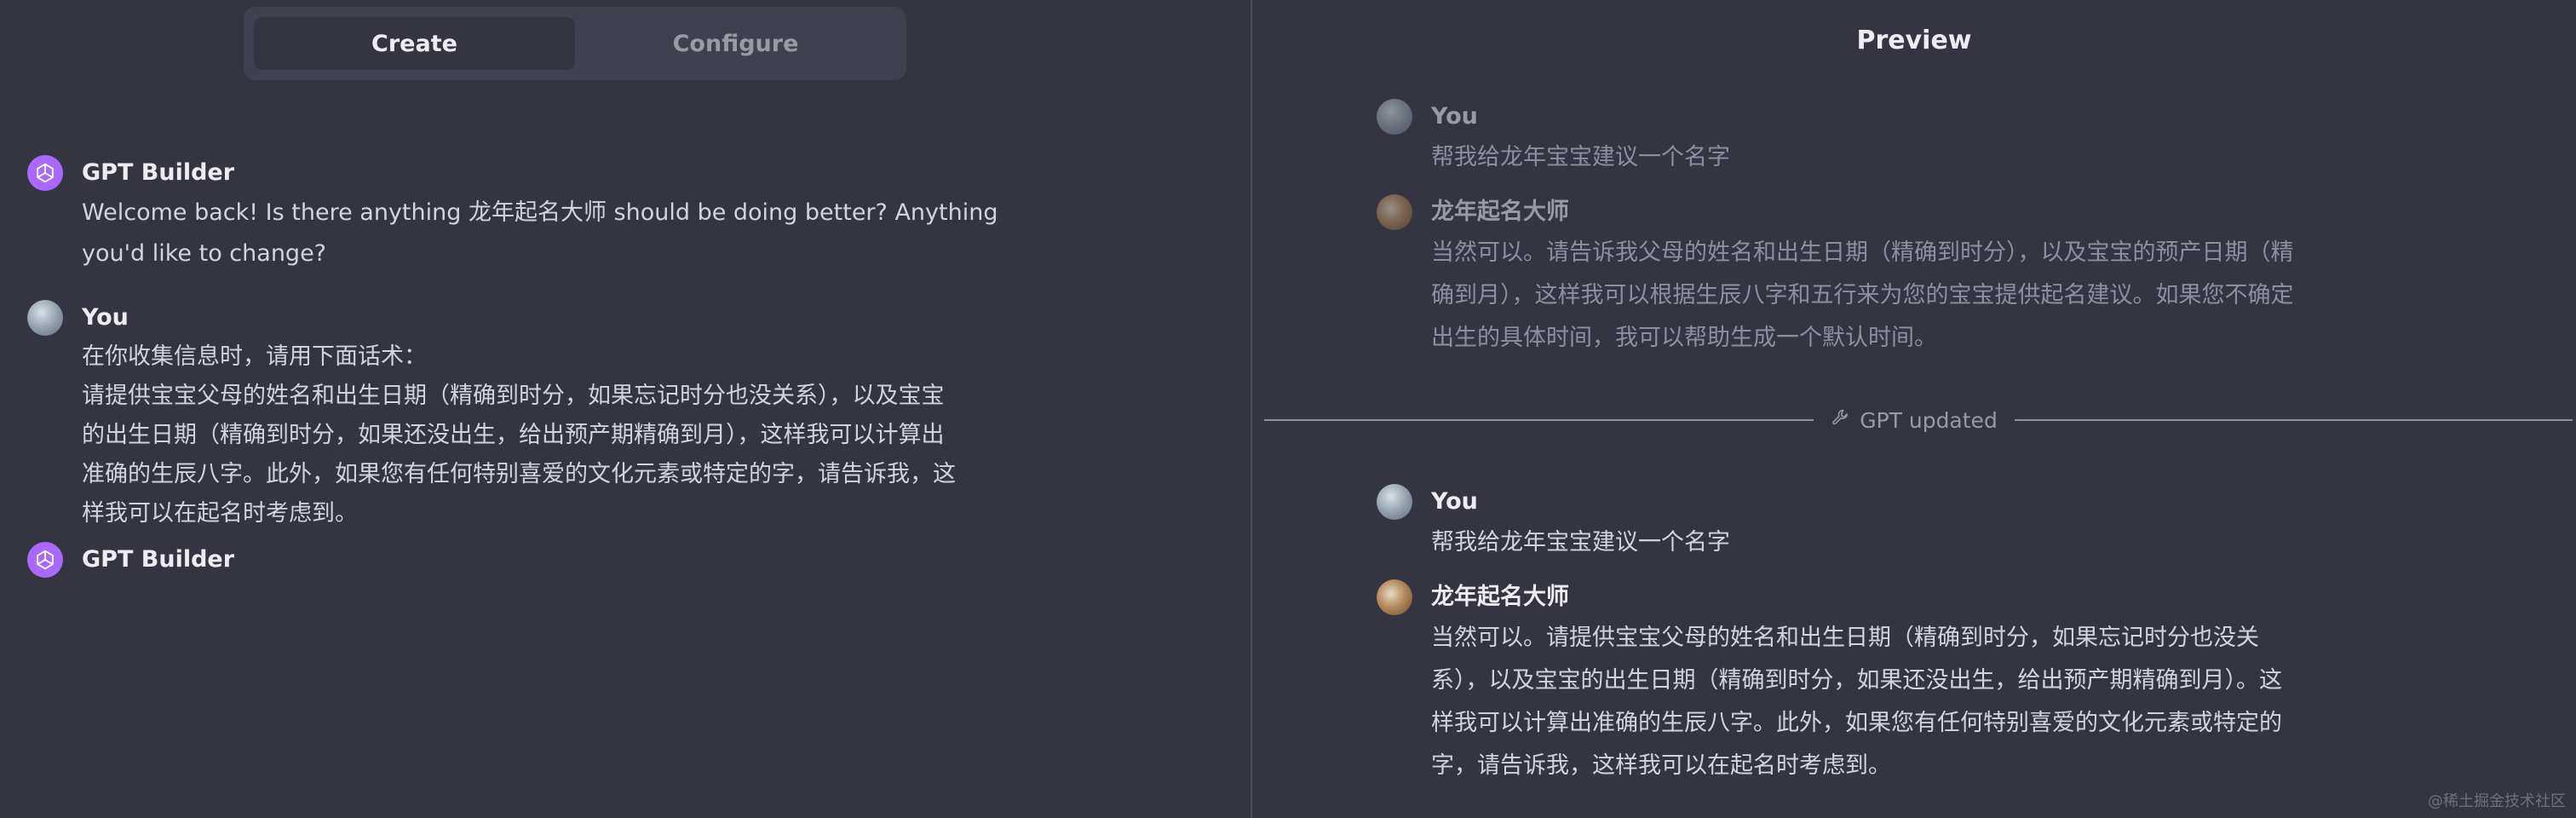 The image size is (2576, 818). Describe the element at coordinates (1845, 638) in the screenshot. I see `message-line: 当然可以。请提供宝宝父母的姓名和出生日期（精确到时分，如果忘记时分也没关` at that location.